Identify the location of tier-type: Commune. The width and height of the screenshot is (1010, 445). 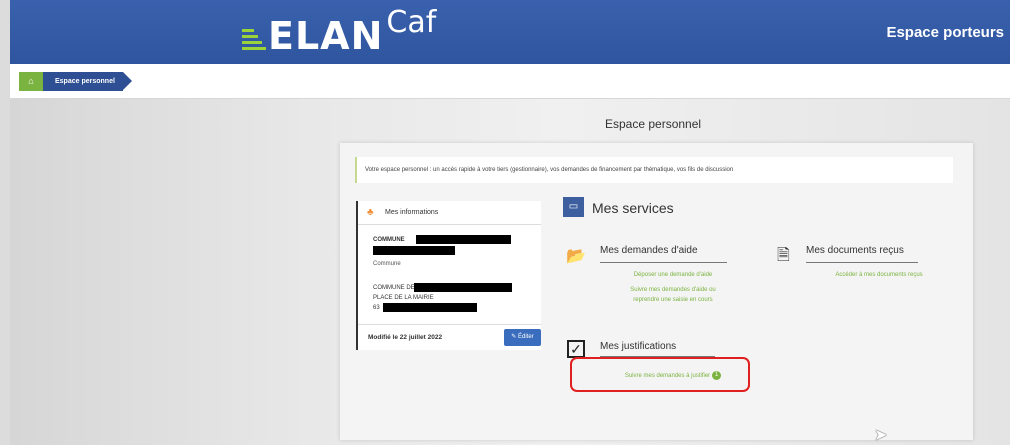
(387, 264).